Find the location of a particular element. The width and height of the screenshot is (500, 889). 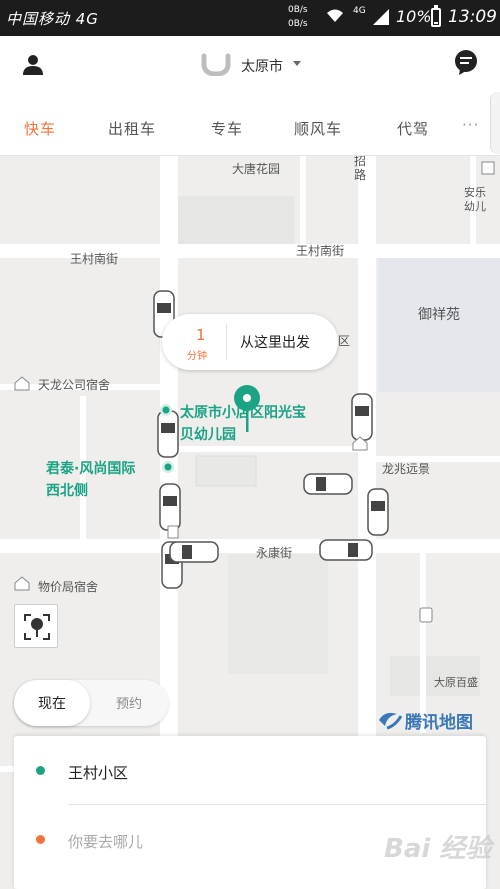

city-selector: 太原市 is located at coordinates (262, 66).